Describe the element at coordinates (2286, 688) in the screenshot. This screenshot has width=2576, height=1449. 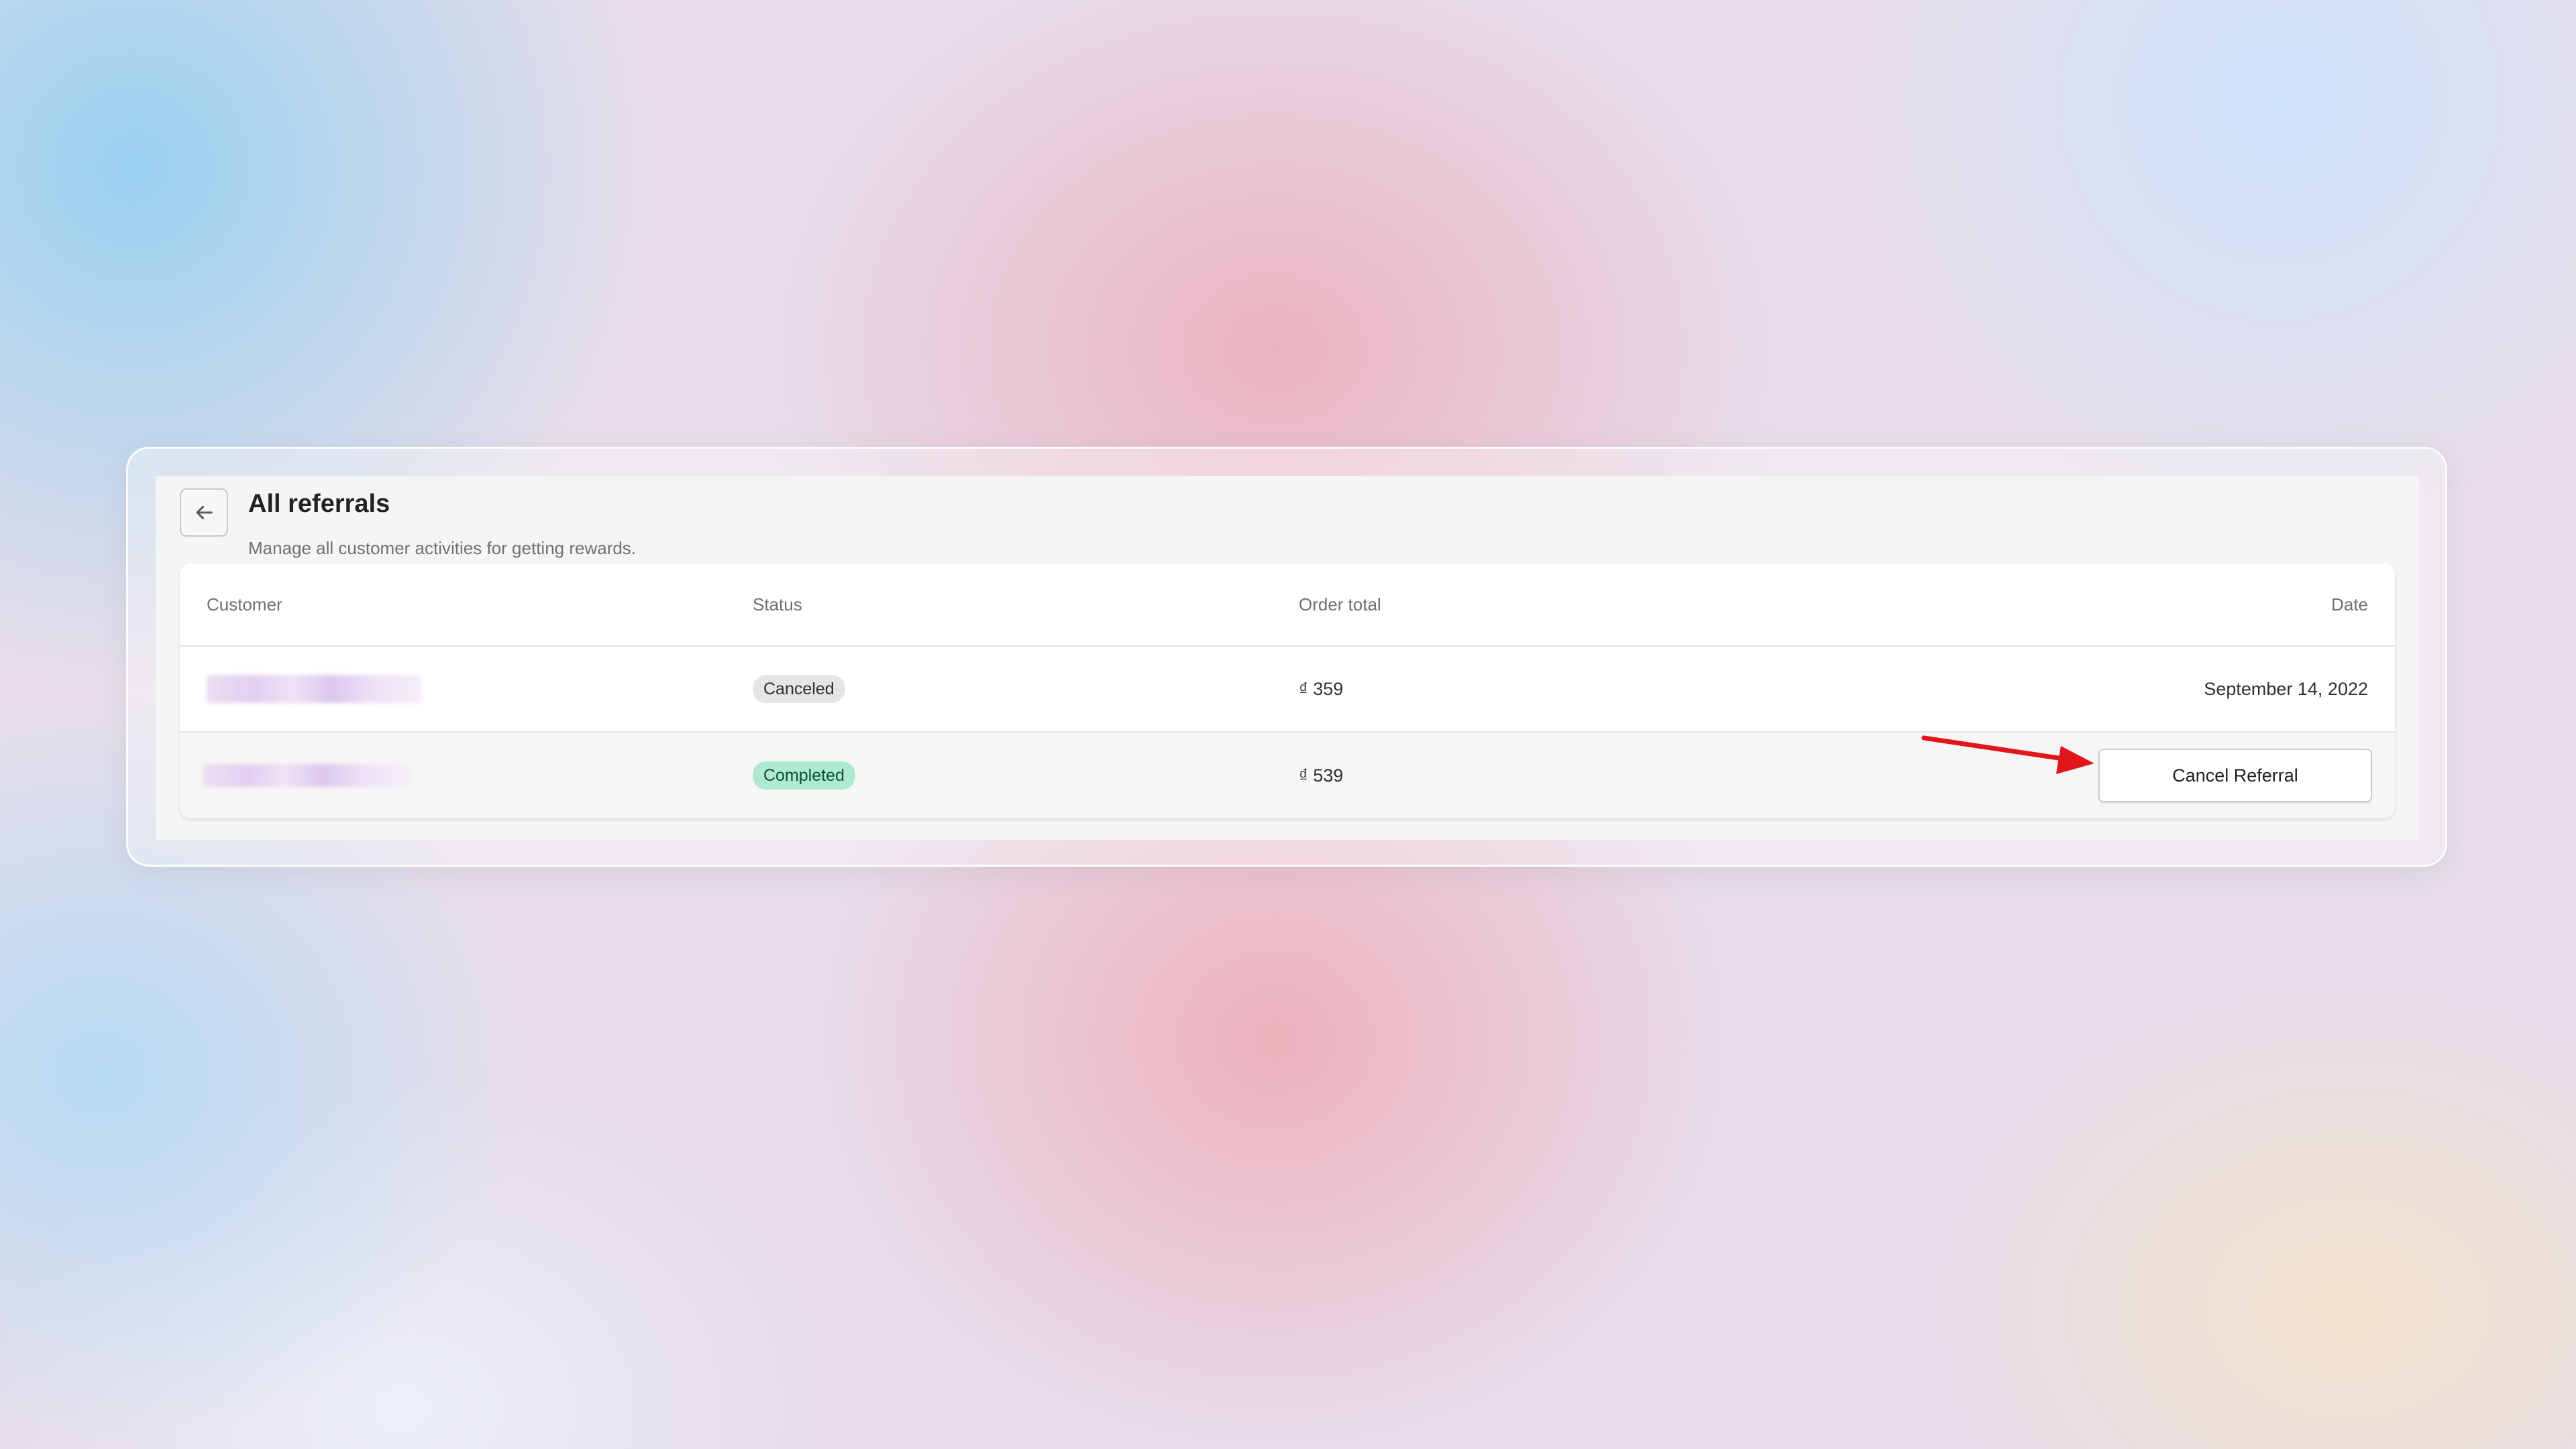
I see `date-cell: September 14, 2022` at that location.